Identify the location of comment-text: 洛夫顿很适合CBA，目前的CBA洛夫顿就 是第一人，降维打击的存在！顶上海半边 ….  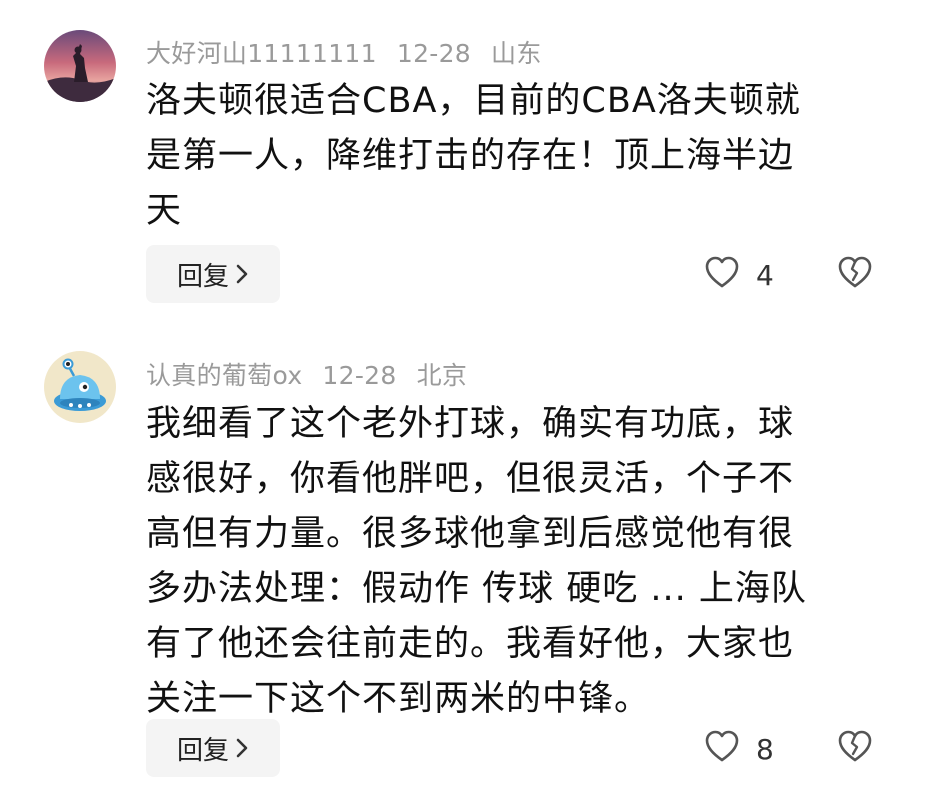
(473, 156).